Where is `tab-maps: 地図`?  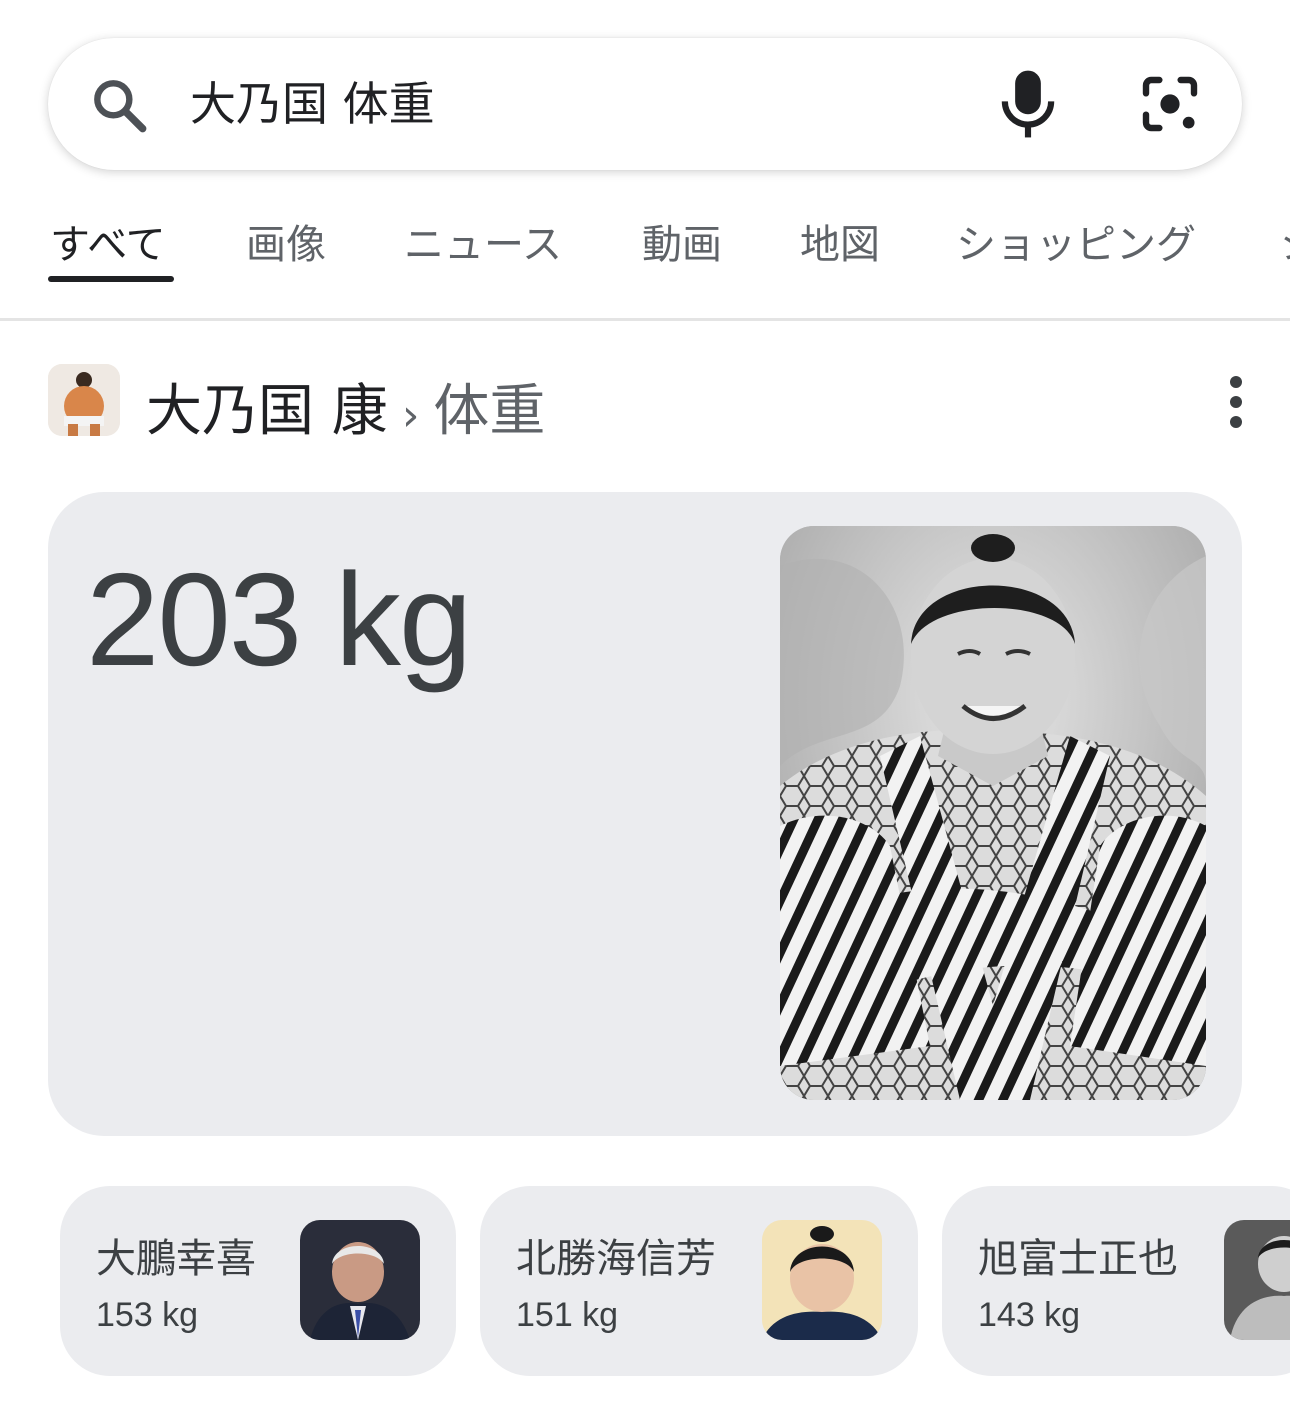
tab-maps: 地図 is located at coordinates (840, 241).